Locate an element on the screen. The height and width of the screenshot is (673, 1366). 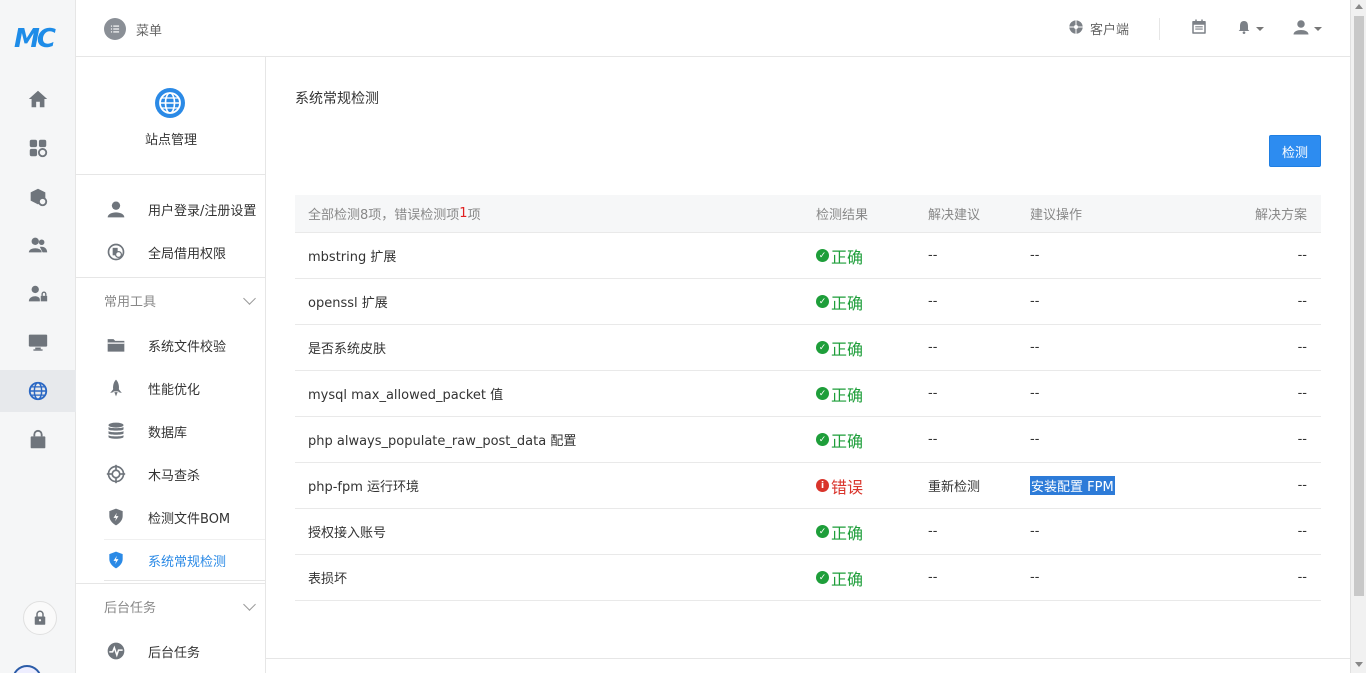
calendar-icon is located at coordinates (1199, 29).